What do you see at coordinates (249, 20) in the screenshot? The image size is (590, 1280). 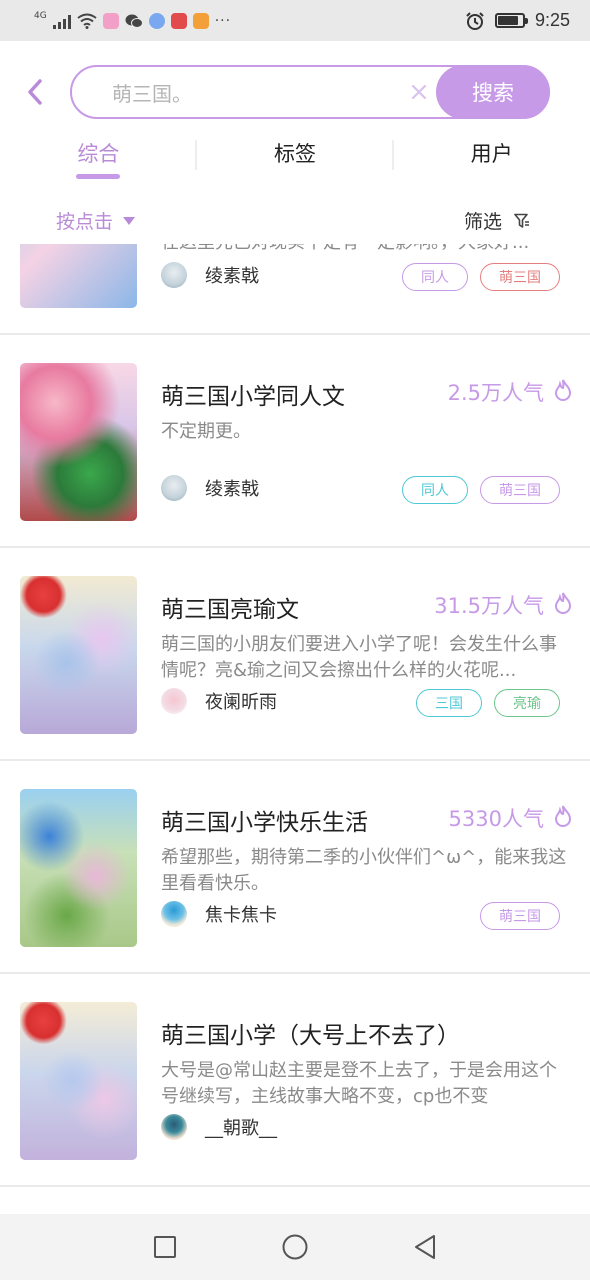 I see `status-left: 4G ···` at bounding box center [249, 20].